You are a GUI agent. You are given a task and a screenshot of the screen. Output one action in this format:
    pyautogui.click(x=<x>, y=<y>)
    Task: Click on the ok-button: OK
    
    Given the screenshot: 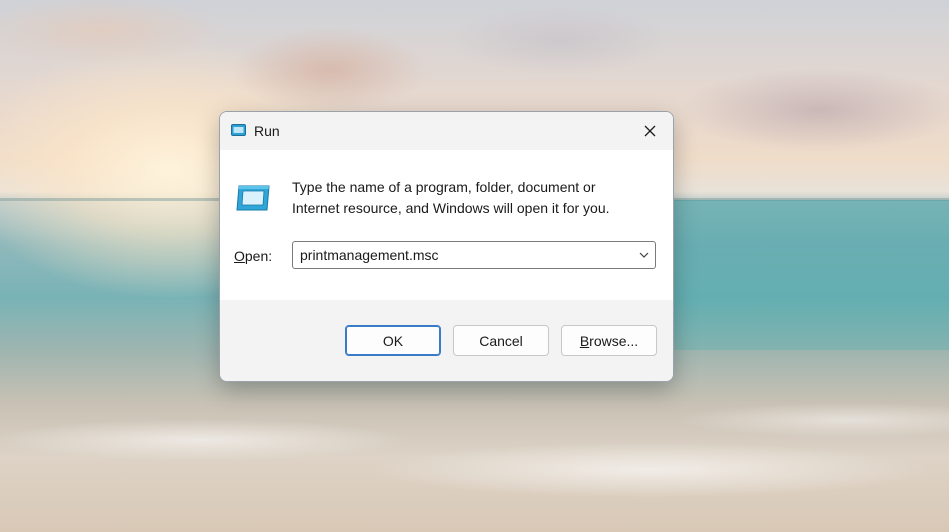 What is the action you would take?
    pyautogui.click(x=393, y=340)
    